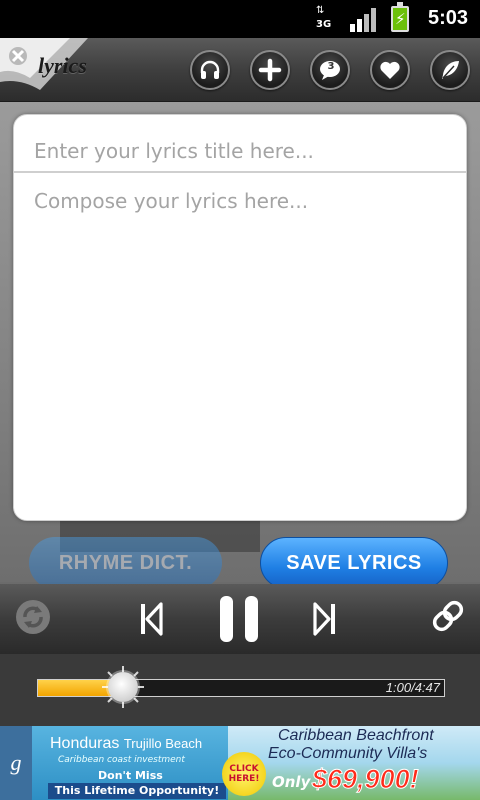 The image size is (480, 800). Describe the element at coordinates (363, 20) in the screenshot. I see `signal-icon` at that location.